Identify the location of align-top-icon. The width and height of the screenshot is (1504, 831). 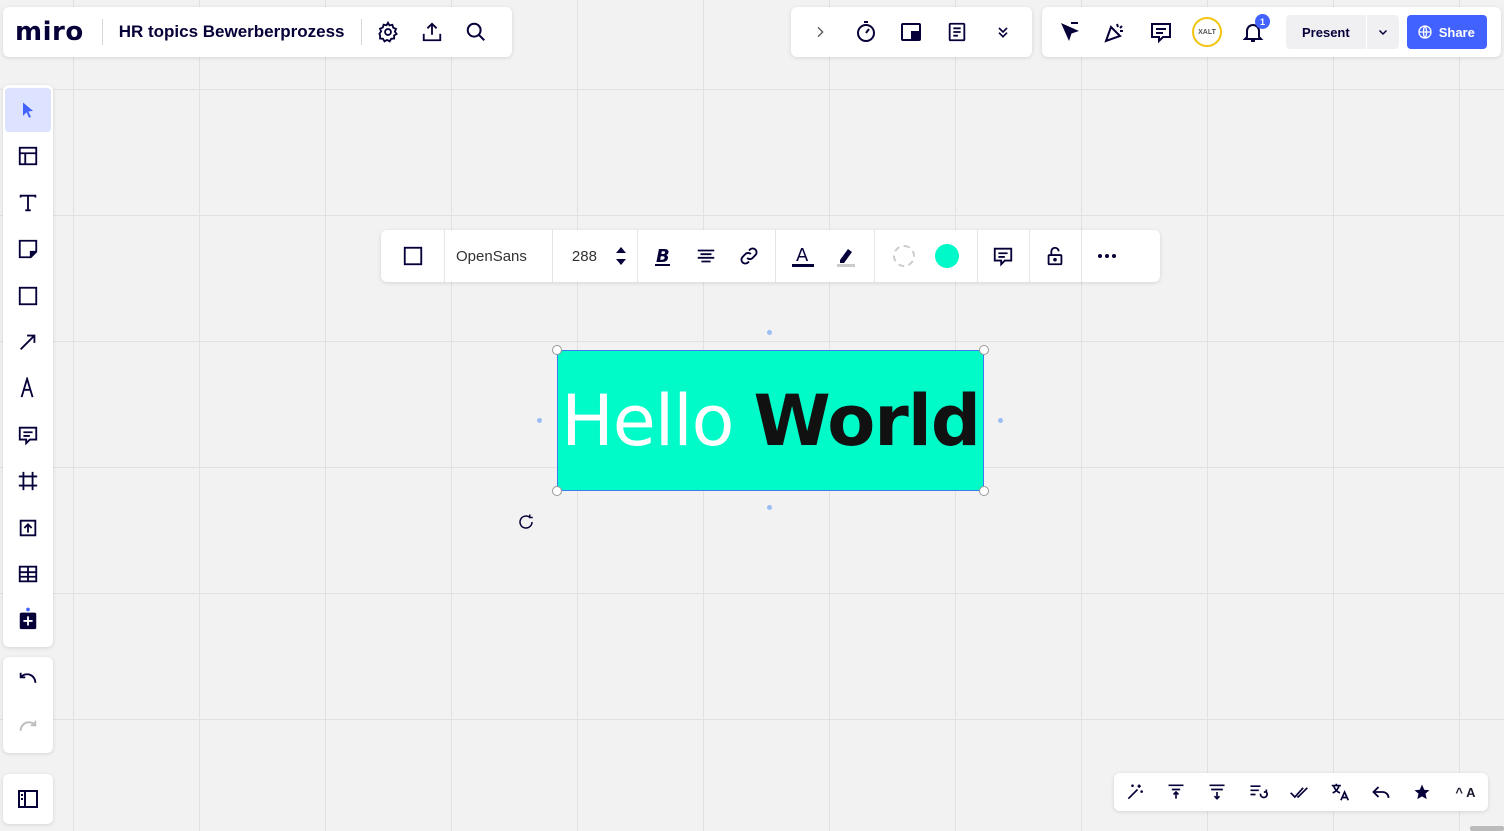
(1176, 792).